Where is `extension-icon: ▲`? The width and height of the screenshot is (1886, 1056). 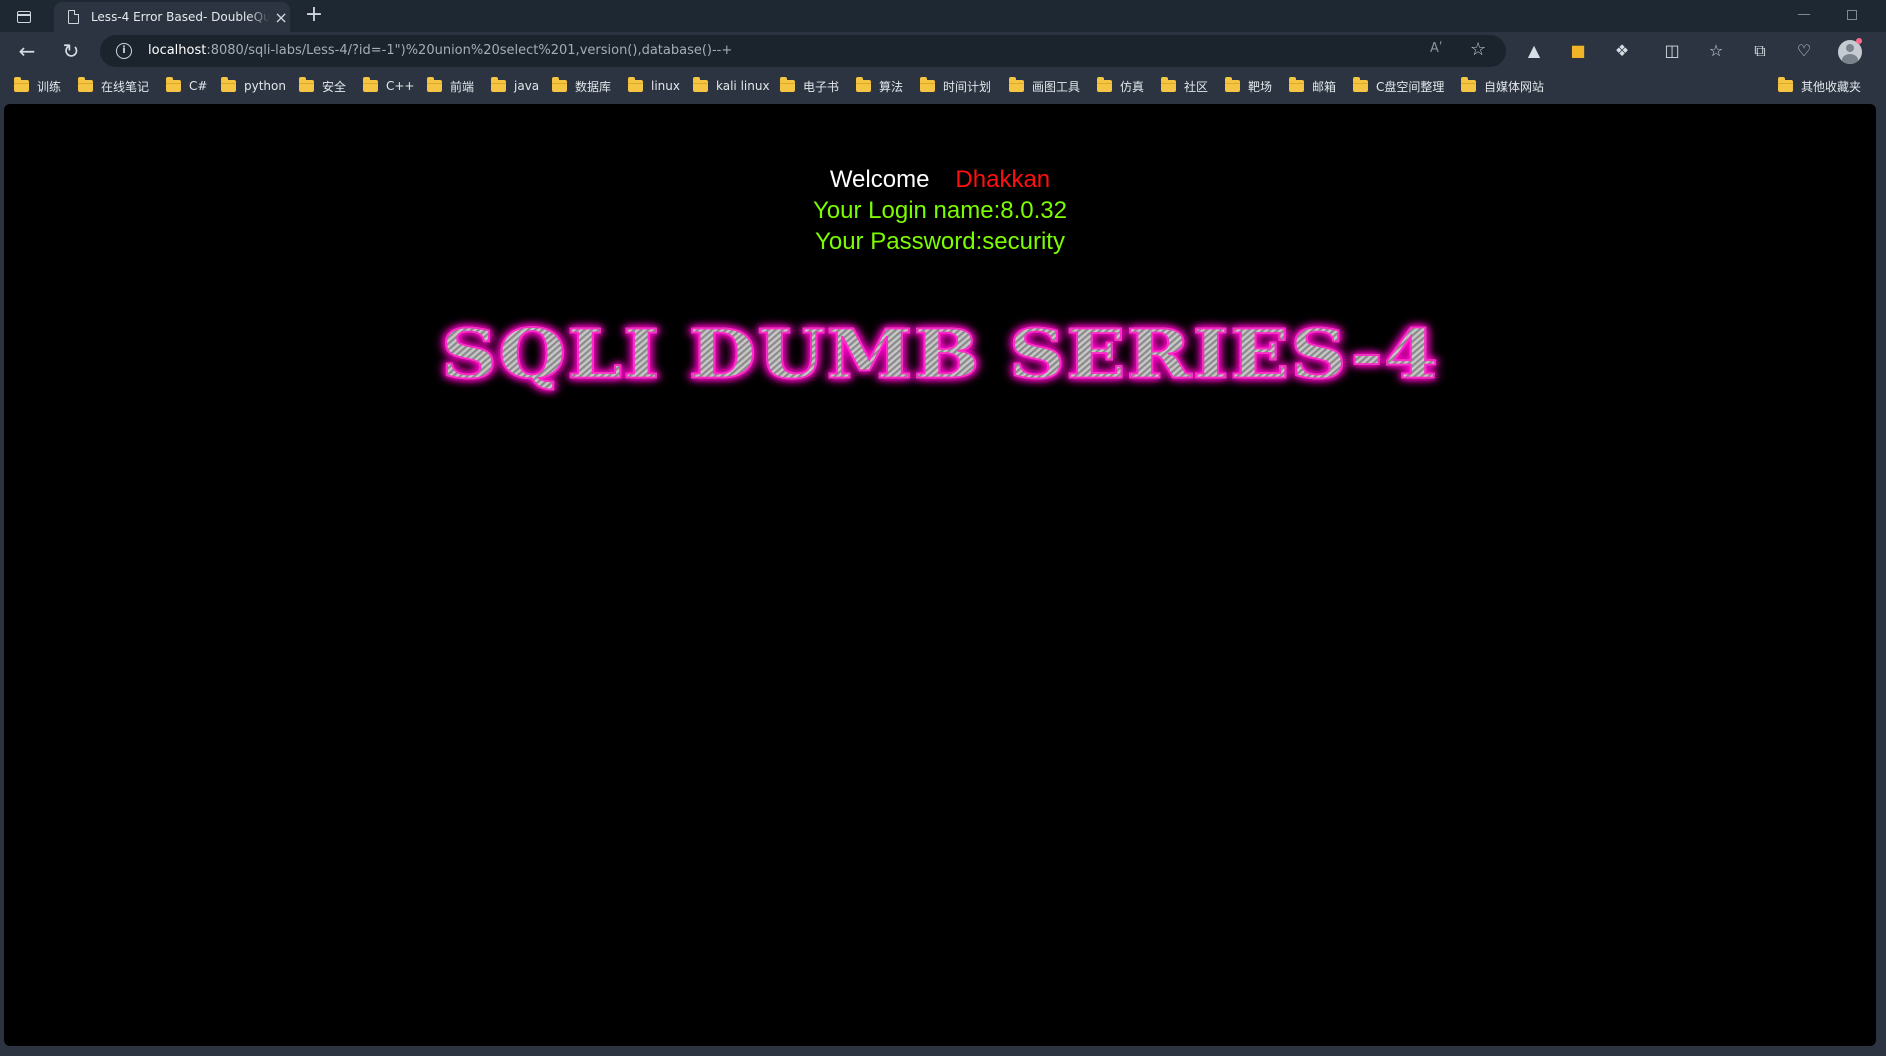
extension-icon: ▲ is located at coordinates (1534, 51).